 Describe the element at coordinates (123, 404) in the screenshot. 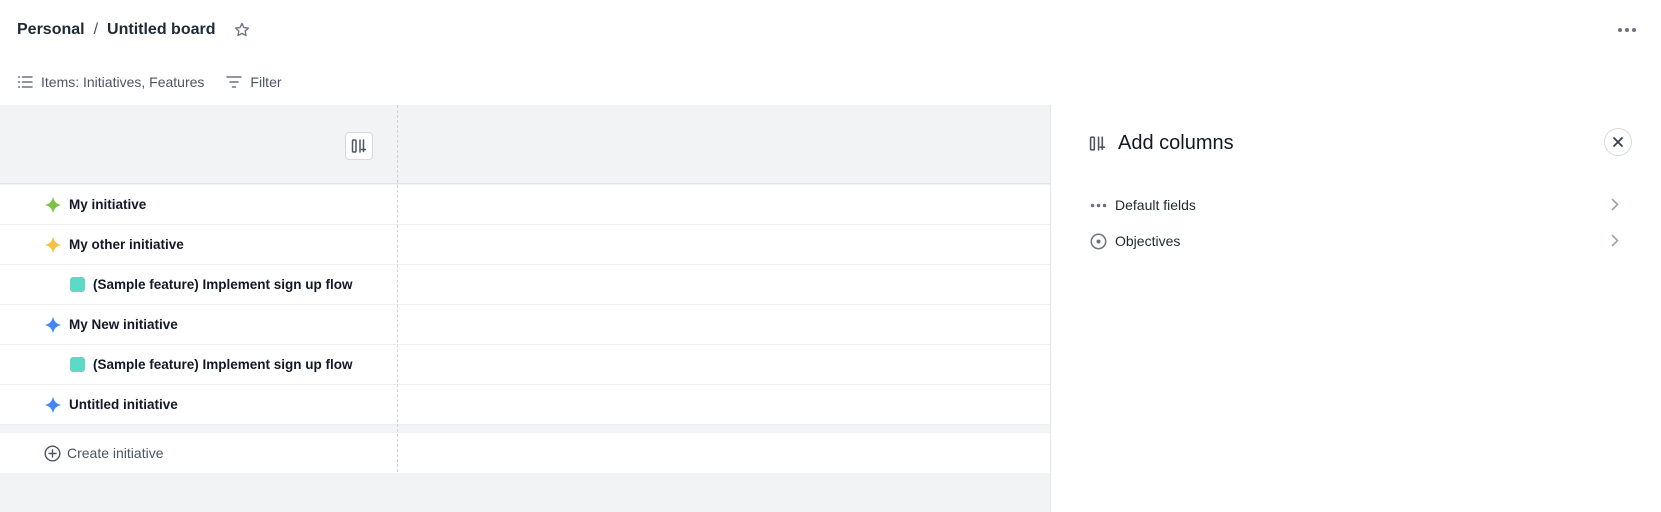

I see `row-label: Untitled initiative` at that location.